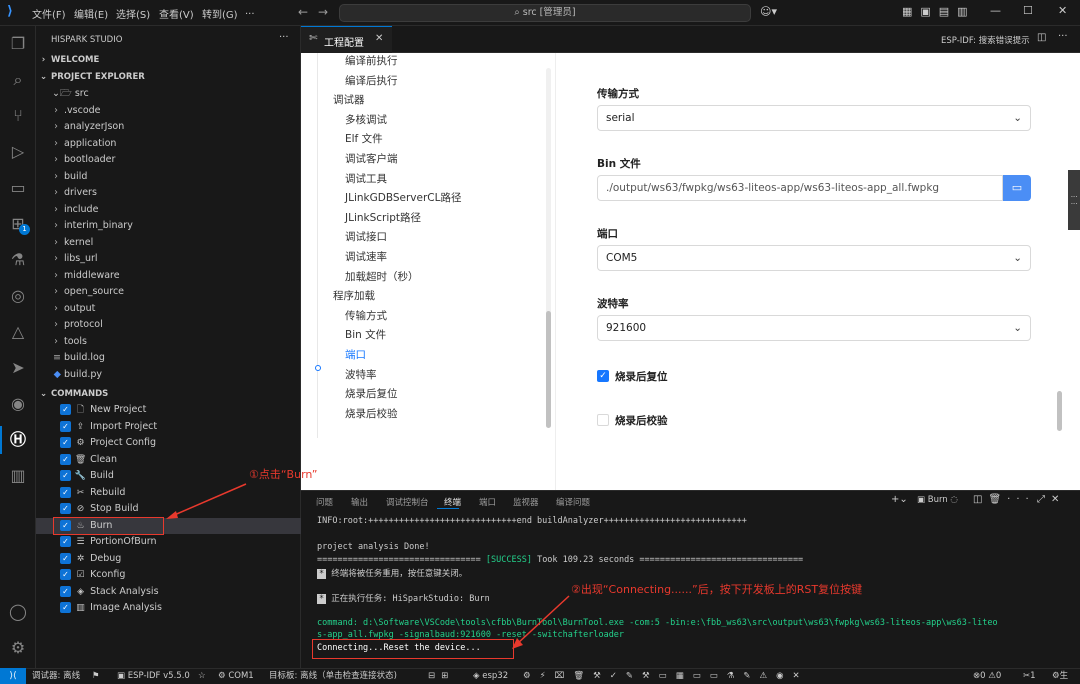 This screenshot has height=684, width=1080. I want to click on copilot-icon: ☺▾, so click(768, 11).